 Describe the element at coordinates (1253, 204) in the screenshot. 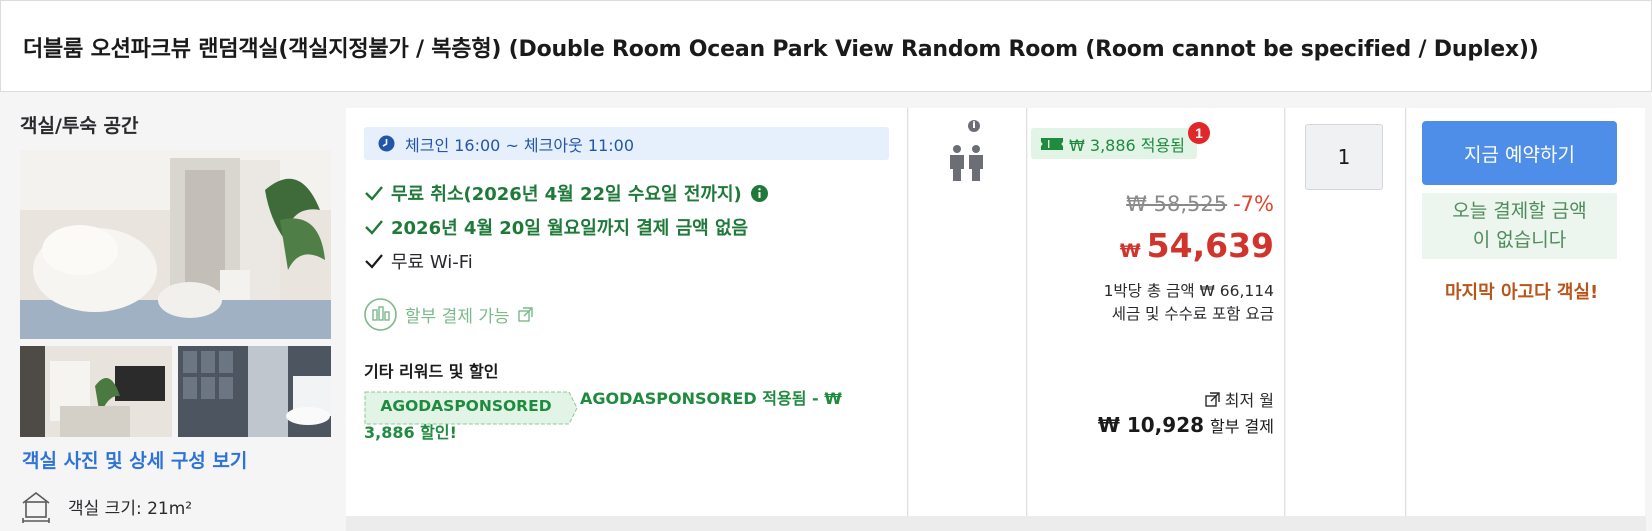

I see `discount-percent: -7%` at that location.